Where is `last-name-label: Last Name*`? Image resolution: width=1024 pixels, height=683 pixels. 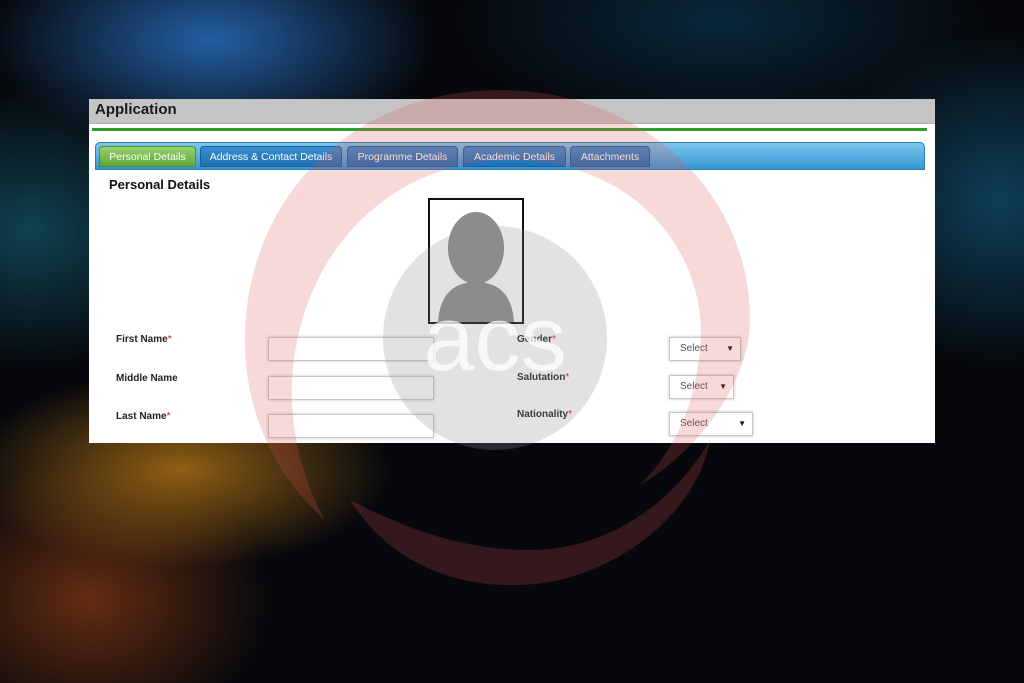
last-name-label: Last Name* is located at coordinates (143, 416).